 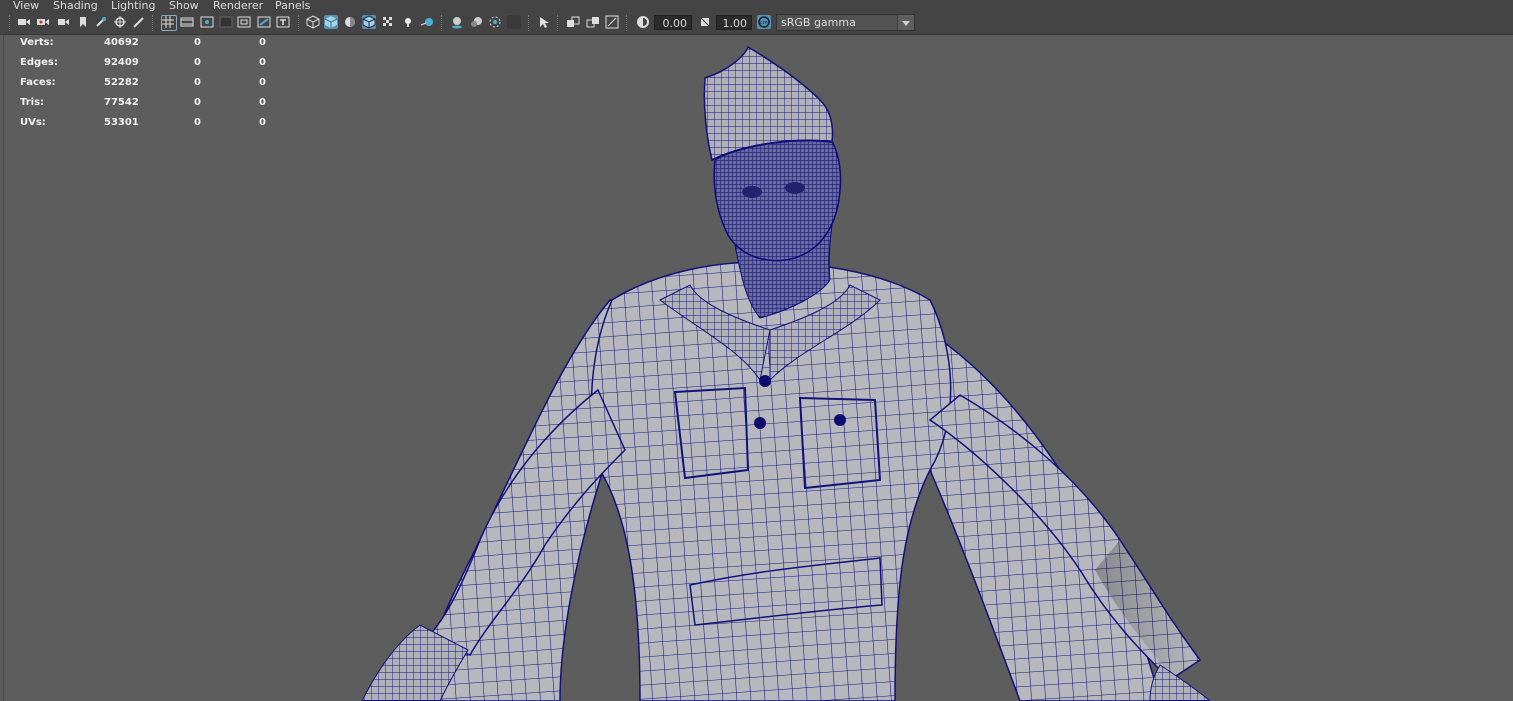 What do you see at coordinates (32, 102) in the screenshot?
I see `hud-label: Tris:` at bounding box center [32, 102].